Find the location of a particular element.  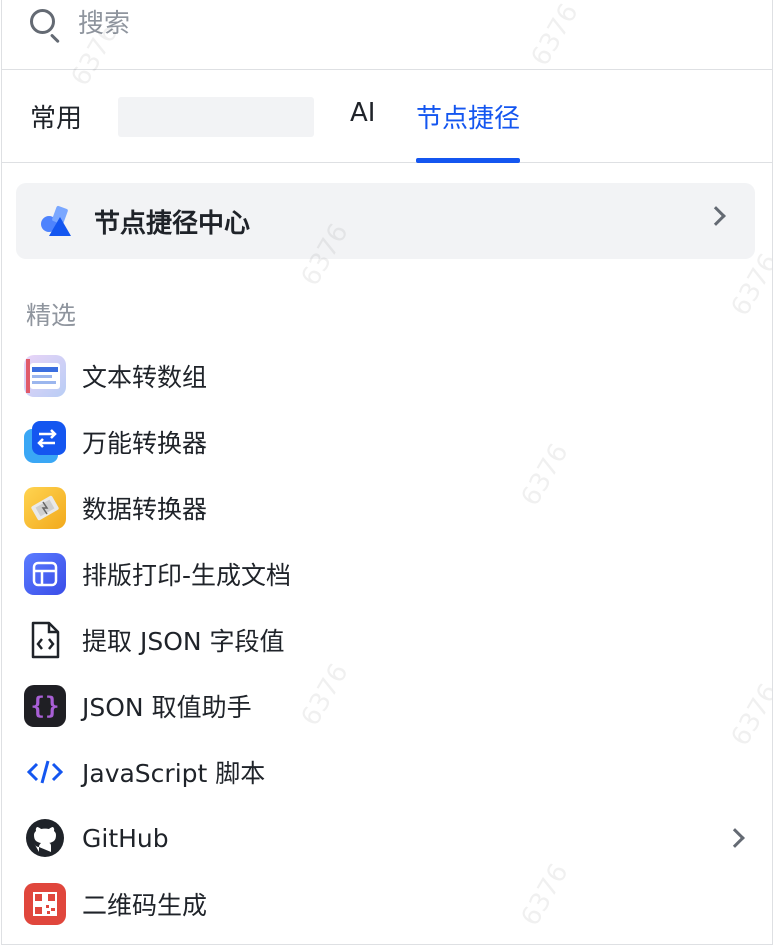

list-item-text-to-array: 文本转数组 is located at coordinates (387, 376).